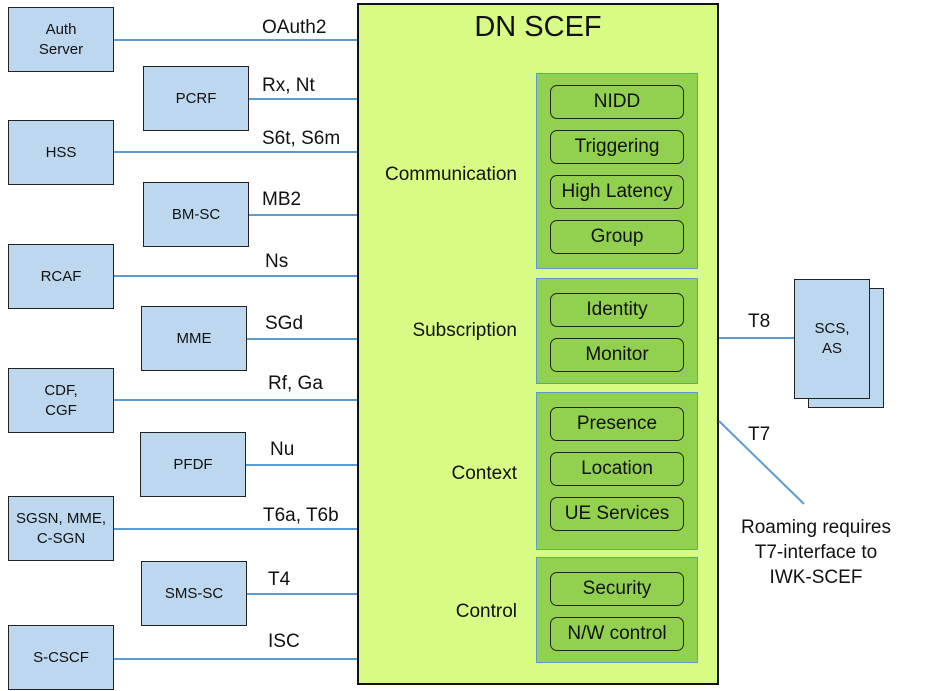 Image resolution: width=933 pixels, height=691 pixels. Describe the element at coordinates (759, 434) in the screenshot. I see `interface-label-t7: T7` at that location.